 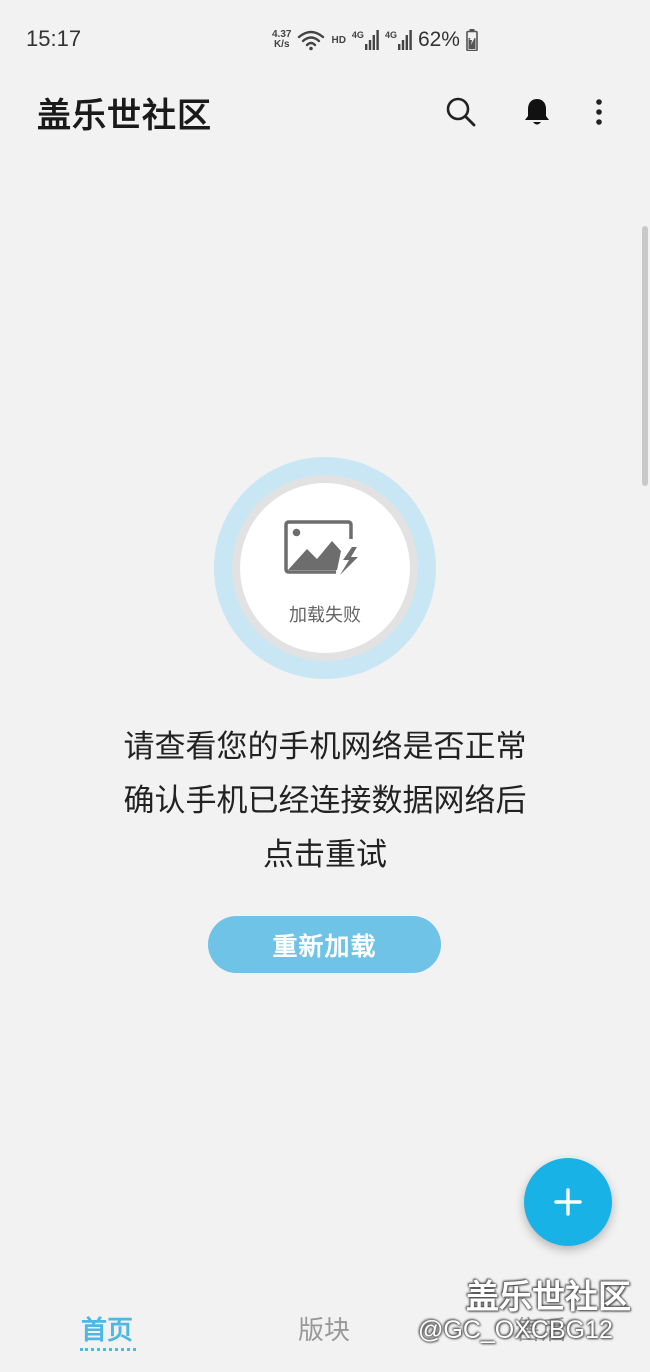 I want to click on more-vertical-icon, so click(x=599, y=112).